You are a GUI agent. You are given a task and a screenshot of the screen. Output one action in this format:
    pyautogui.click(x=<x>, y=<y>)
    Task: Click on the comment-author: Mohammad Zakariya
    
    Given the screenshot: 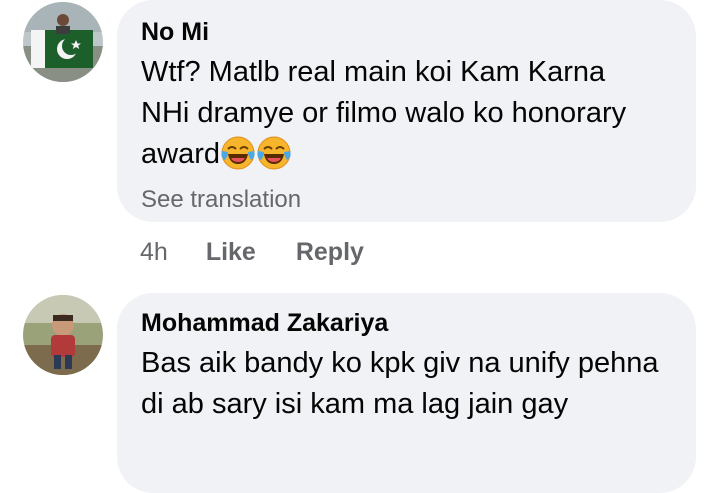 What is the action you would take?
    pyautogui.click(x=406, y=323)
    